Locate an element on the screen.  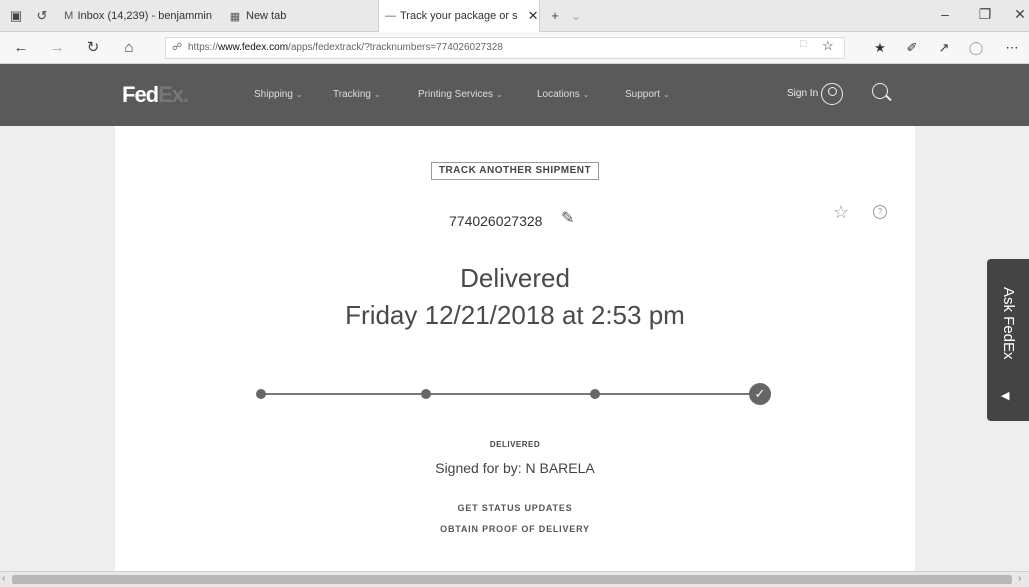
tab-fedex-track: — Track your package or s ✕ is located at coordinates (459, 16).